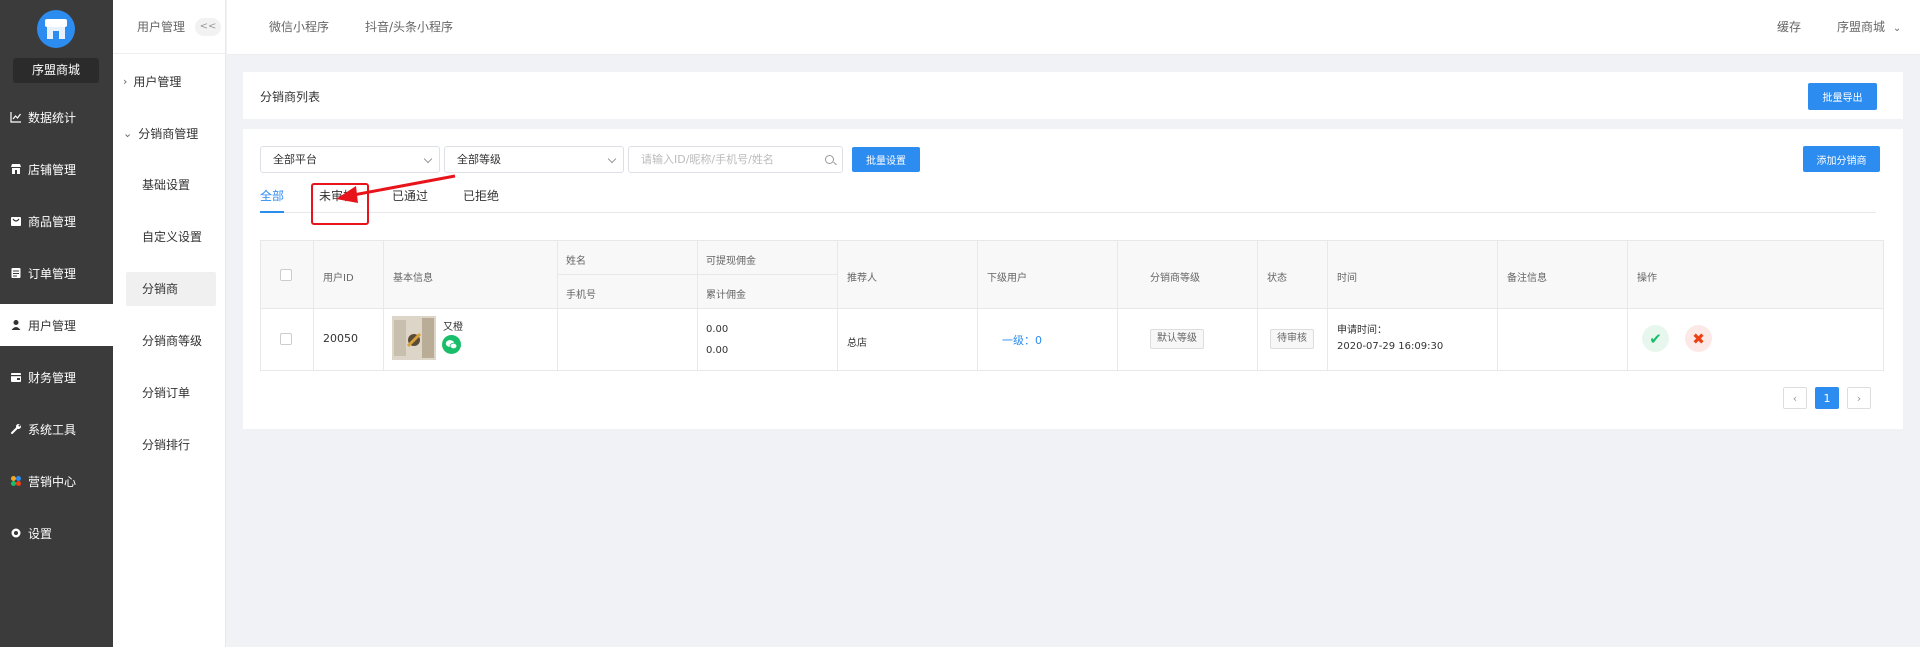 This screenshot has width=1920, height=647. What do you see at coordinates (171, 445) in the screenshot?
I see `sub-item-distribution-ranking: 分销排行` at bounding box center [171, 445].